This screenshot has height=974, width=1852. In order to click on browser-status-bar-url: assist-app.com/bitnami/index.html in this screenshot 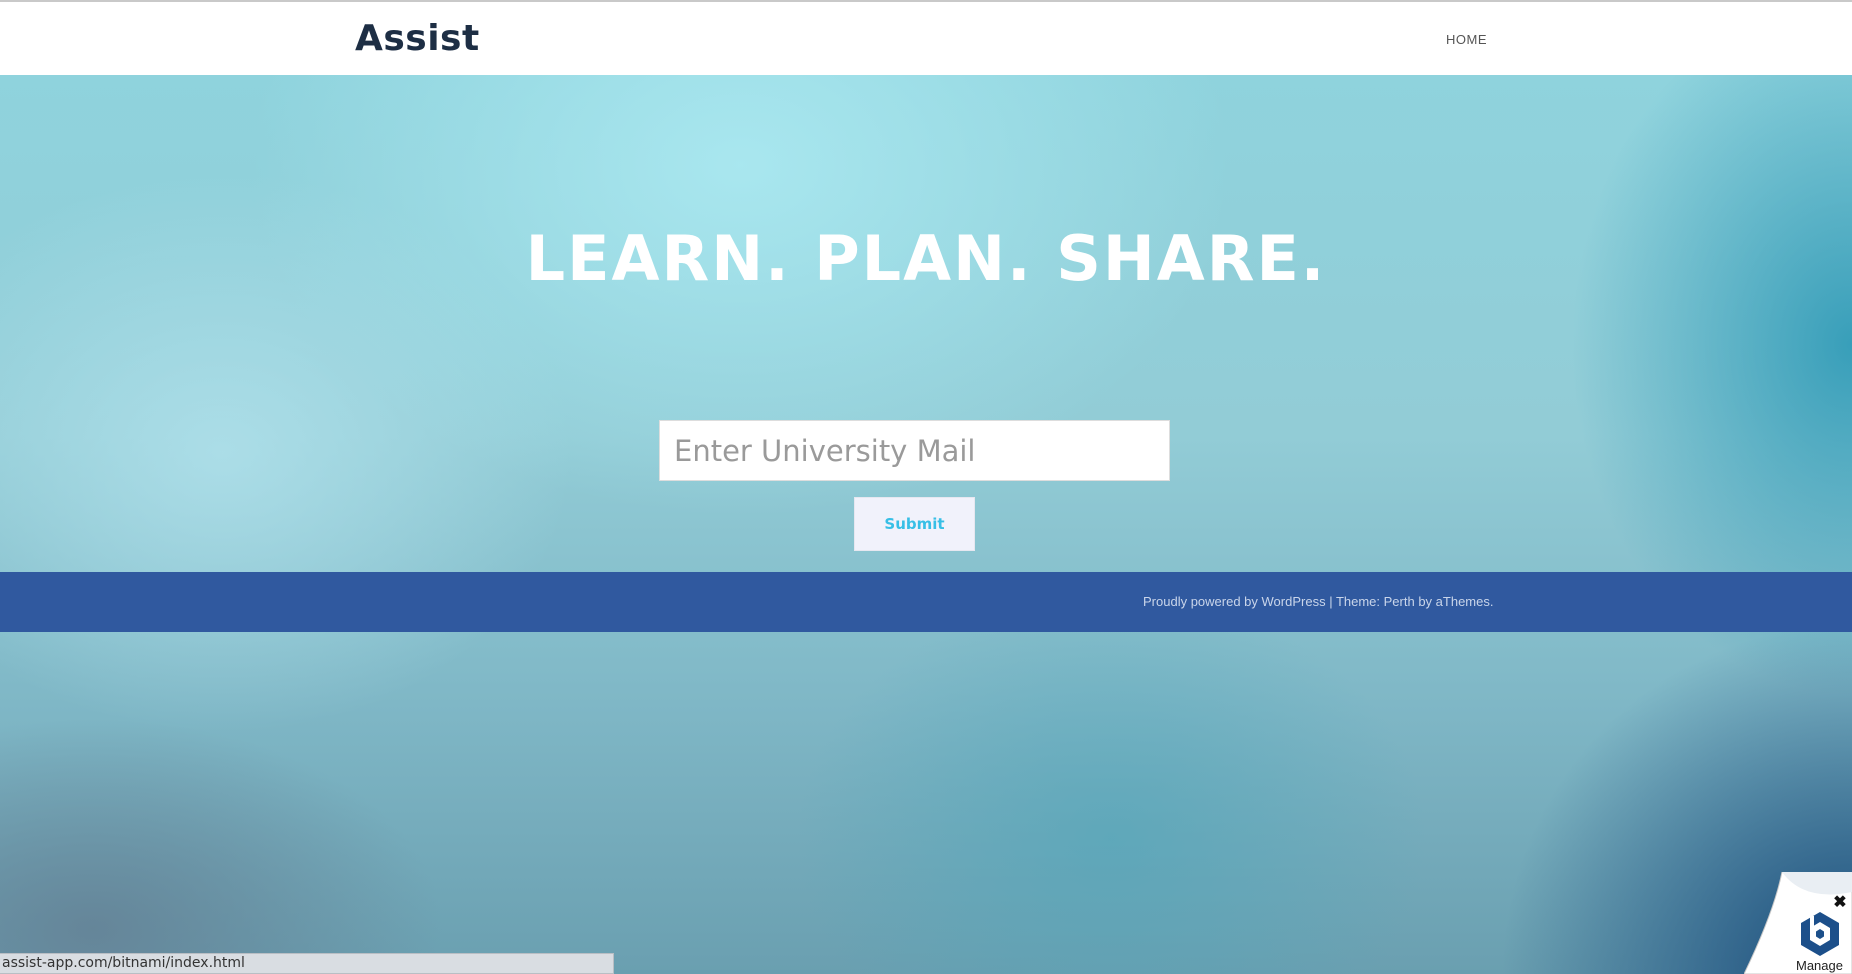, I will do `click(307, 963)`.